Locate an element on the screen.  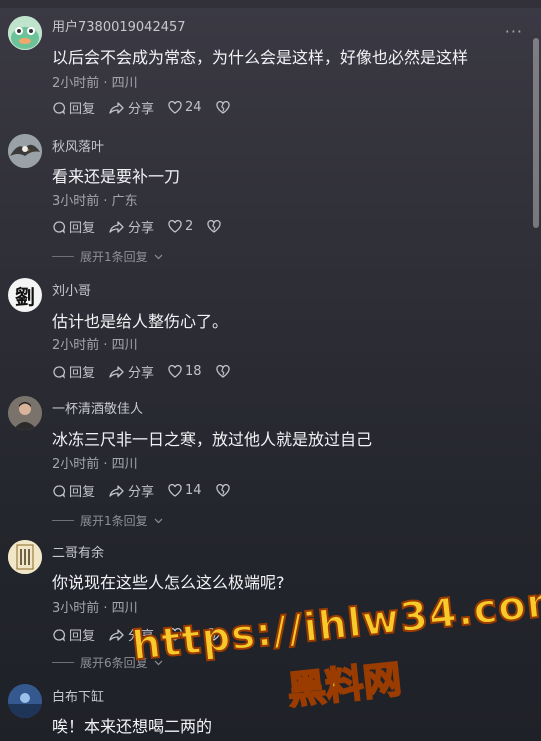
comment-username: 二哥有余 is located at coordinates (78, 551).